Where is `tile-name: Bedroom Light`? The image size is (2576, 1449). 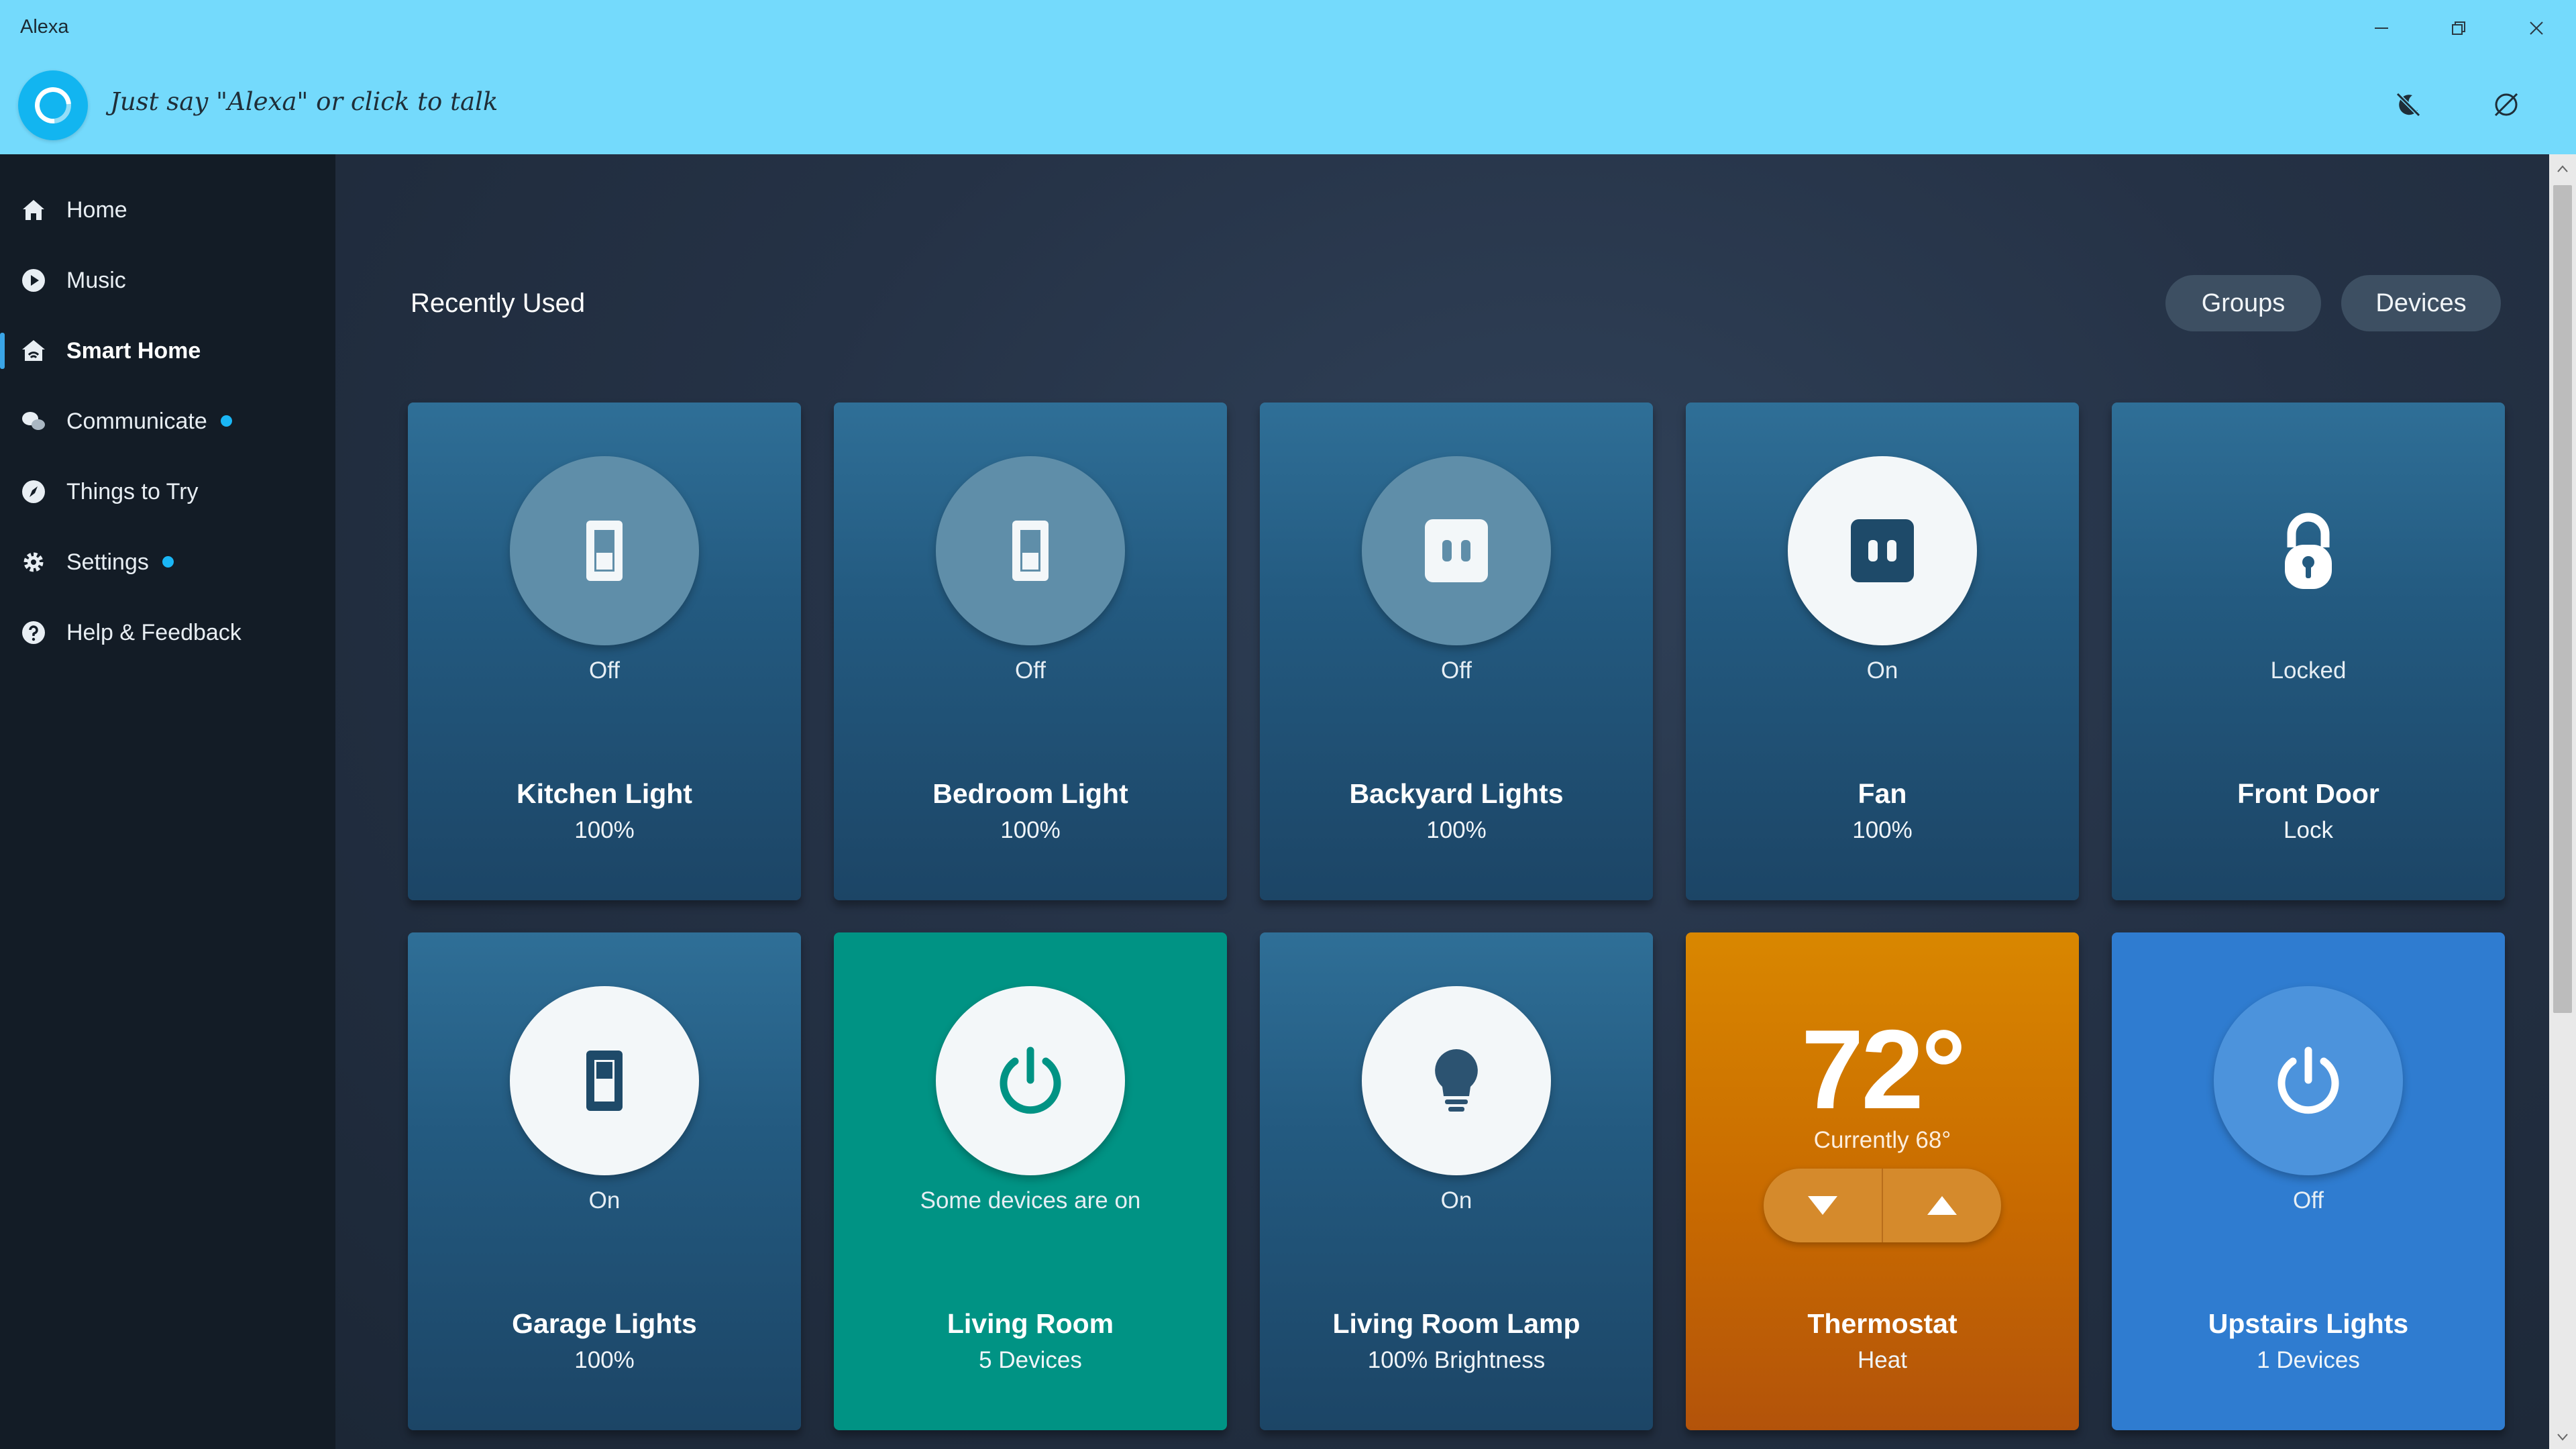
tile-name: Bedroom Light is located at coordinates (1030, 793).